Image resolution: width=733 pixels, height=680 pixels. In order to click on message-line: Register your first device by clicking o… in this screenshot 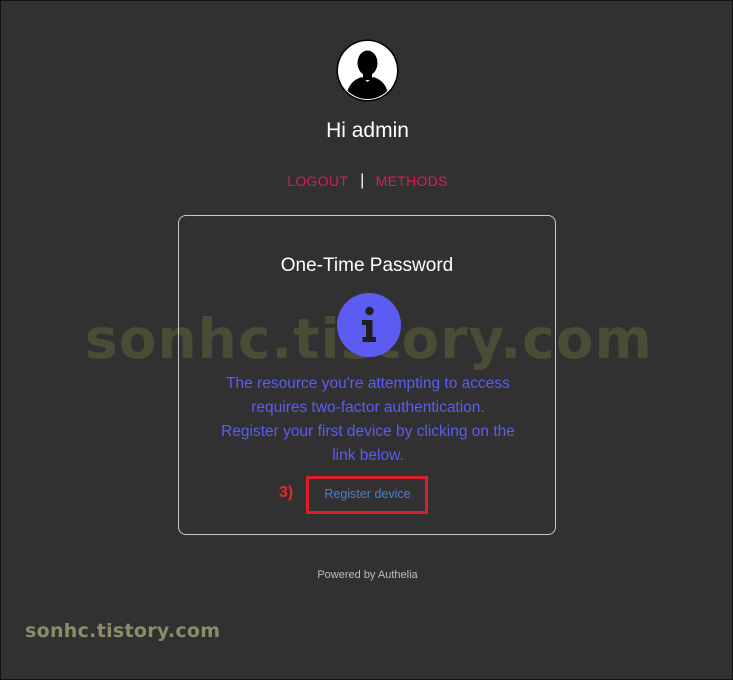, I will do `click(368, 431)`.